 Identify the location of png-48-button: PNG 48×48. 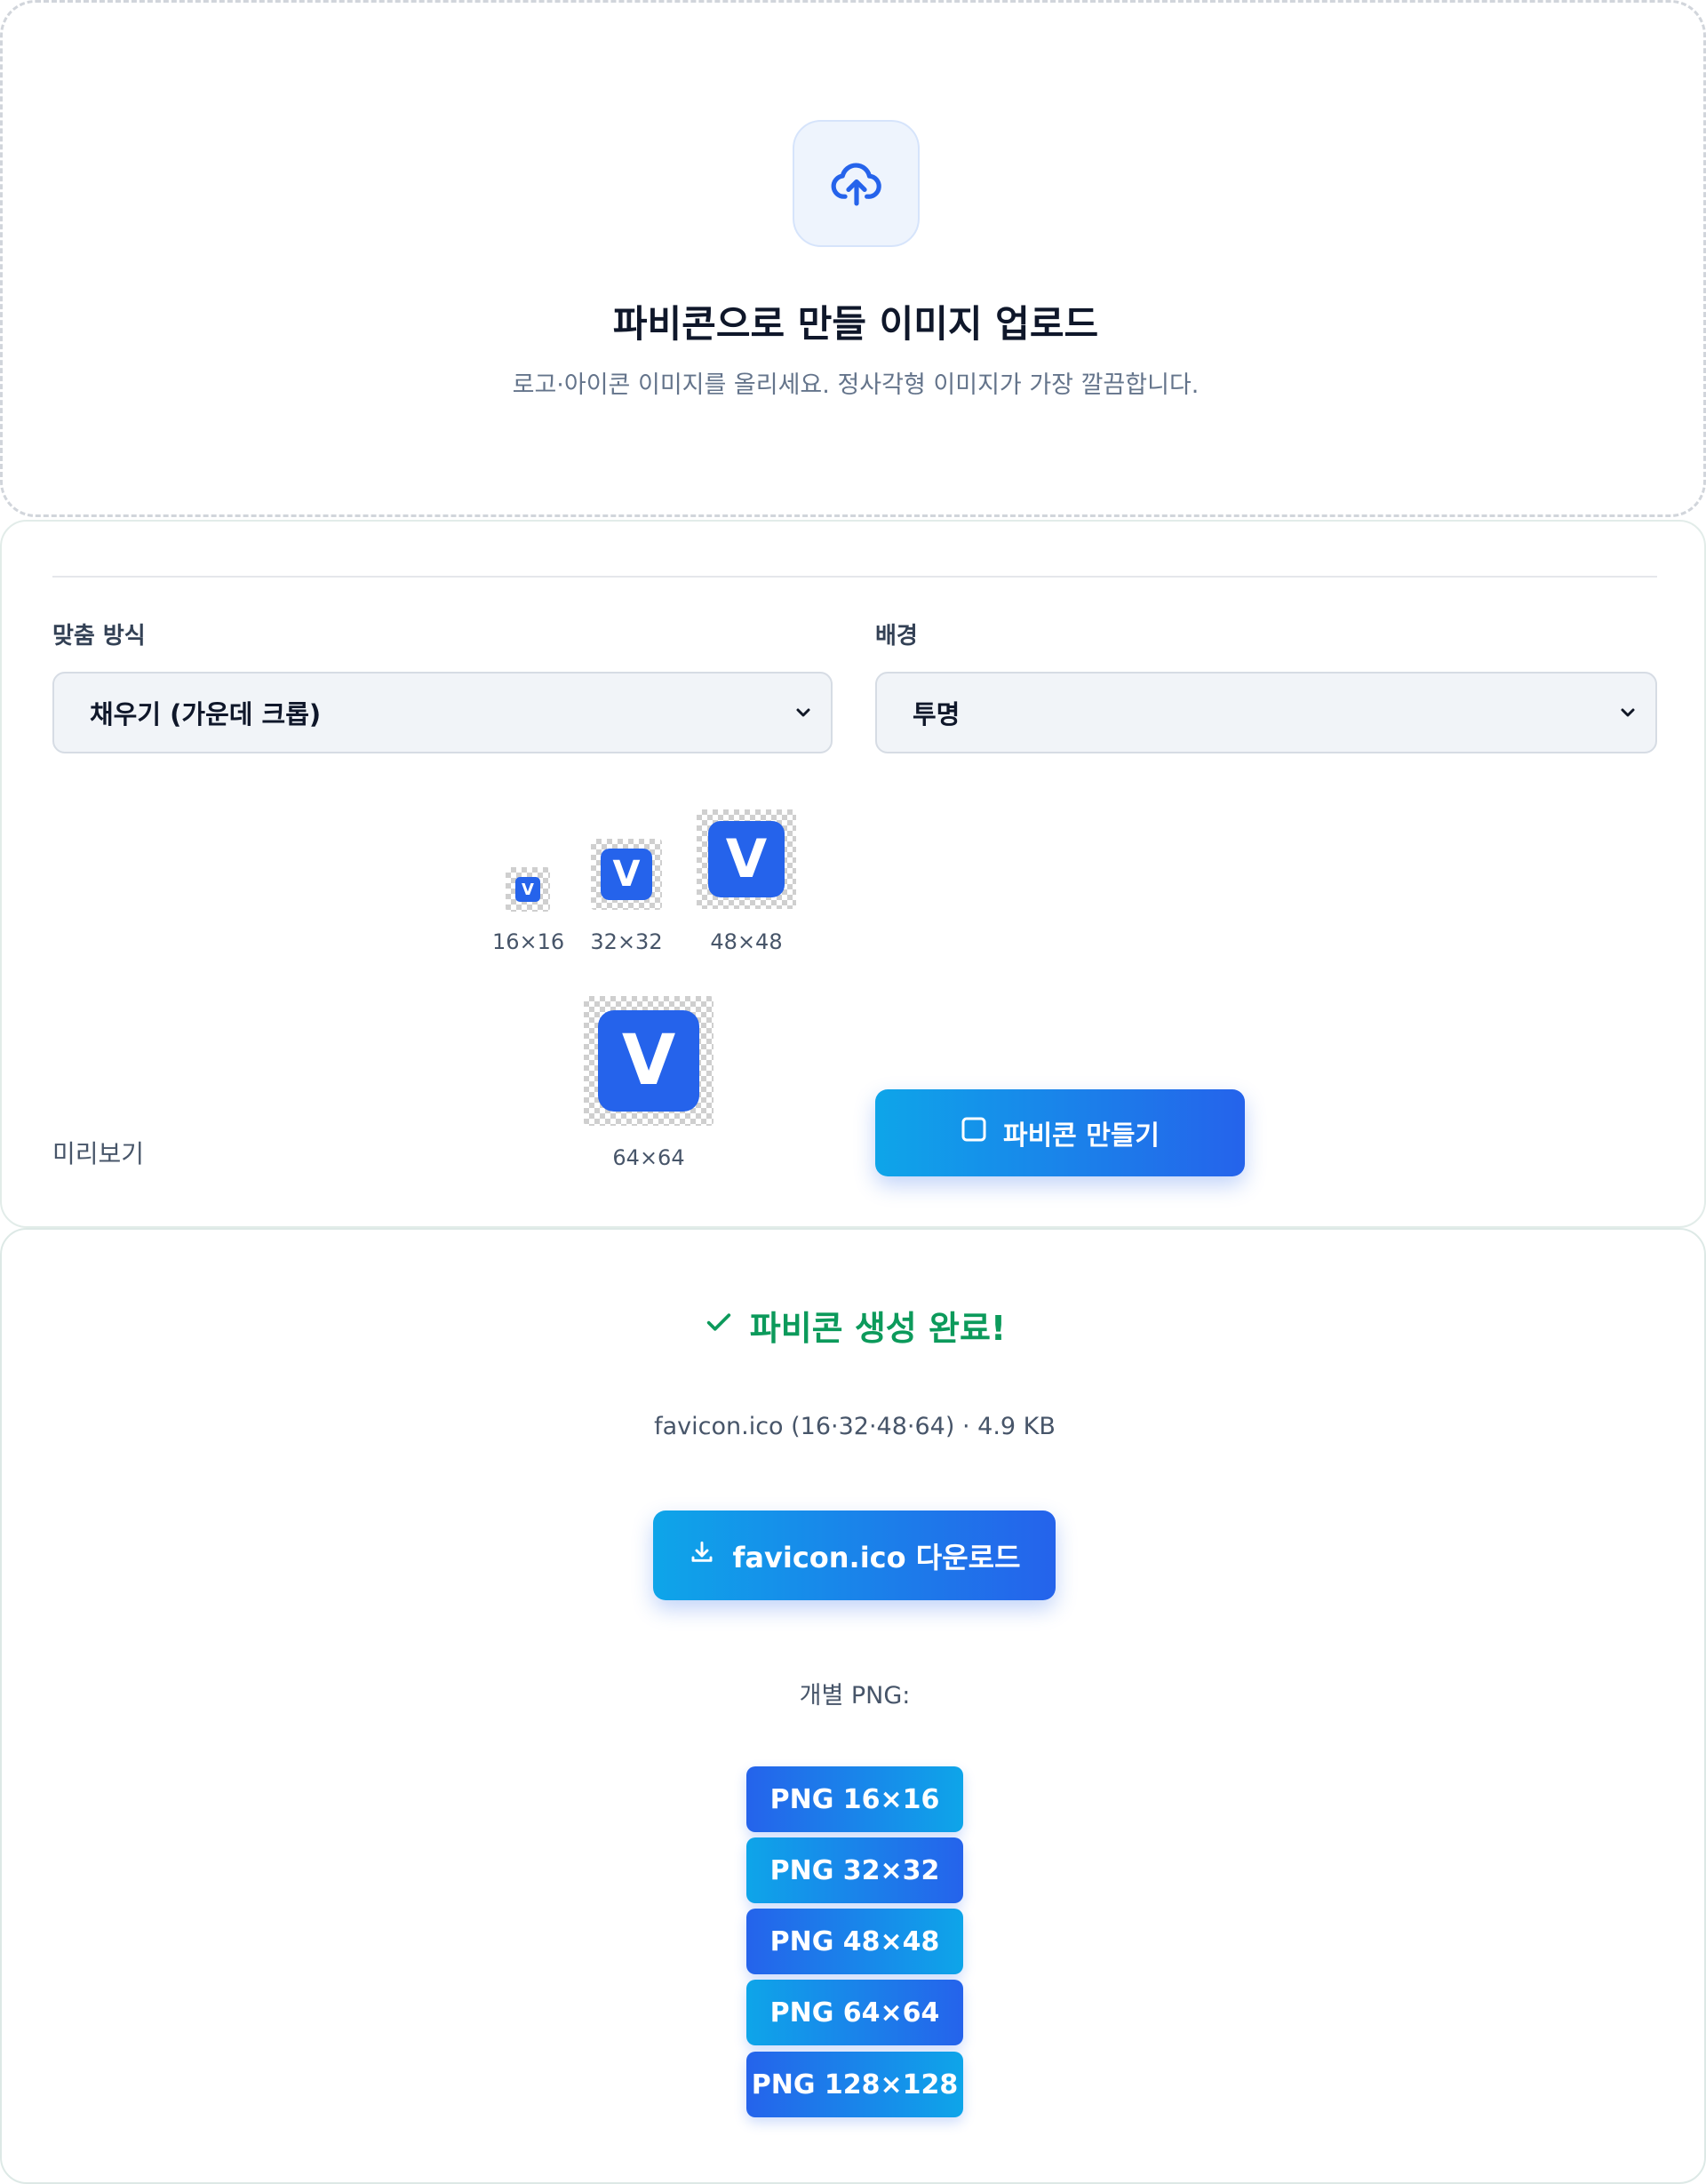
(854, 1941).